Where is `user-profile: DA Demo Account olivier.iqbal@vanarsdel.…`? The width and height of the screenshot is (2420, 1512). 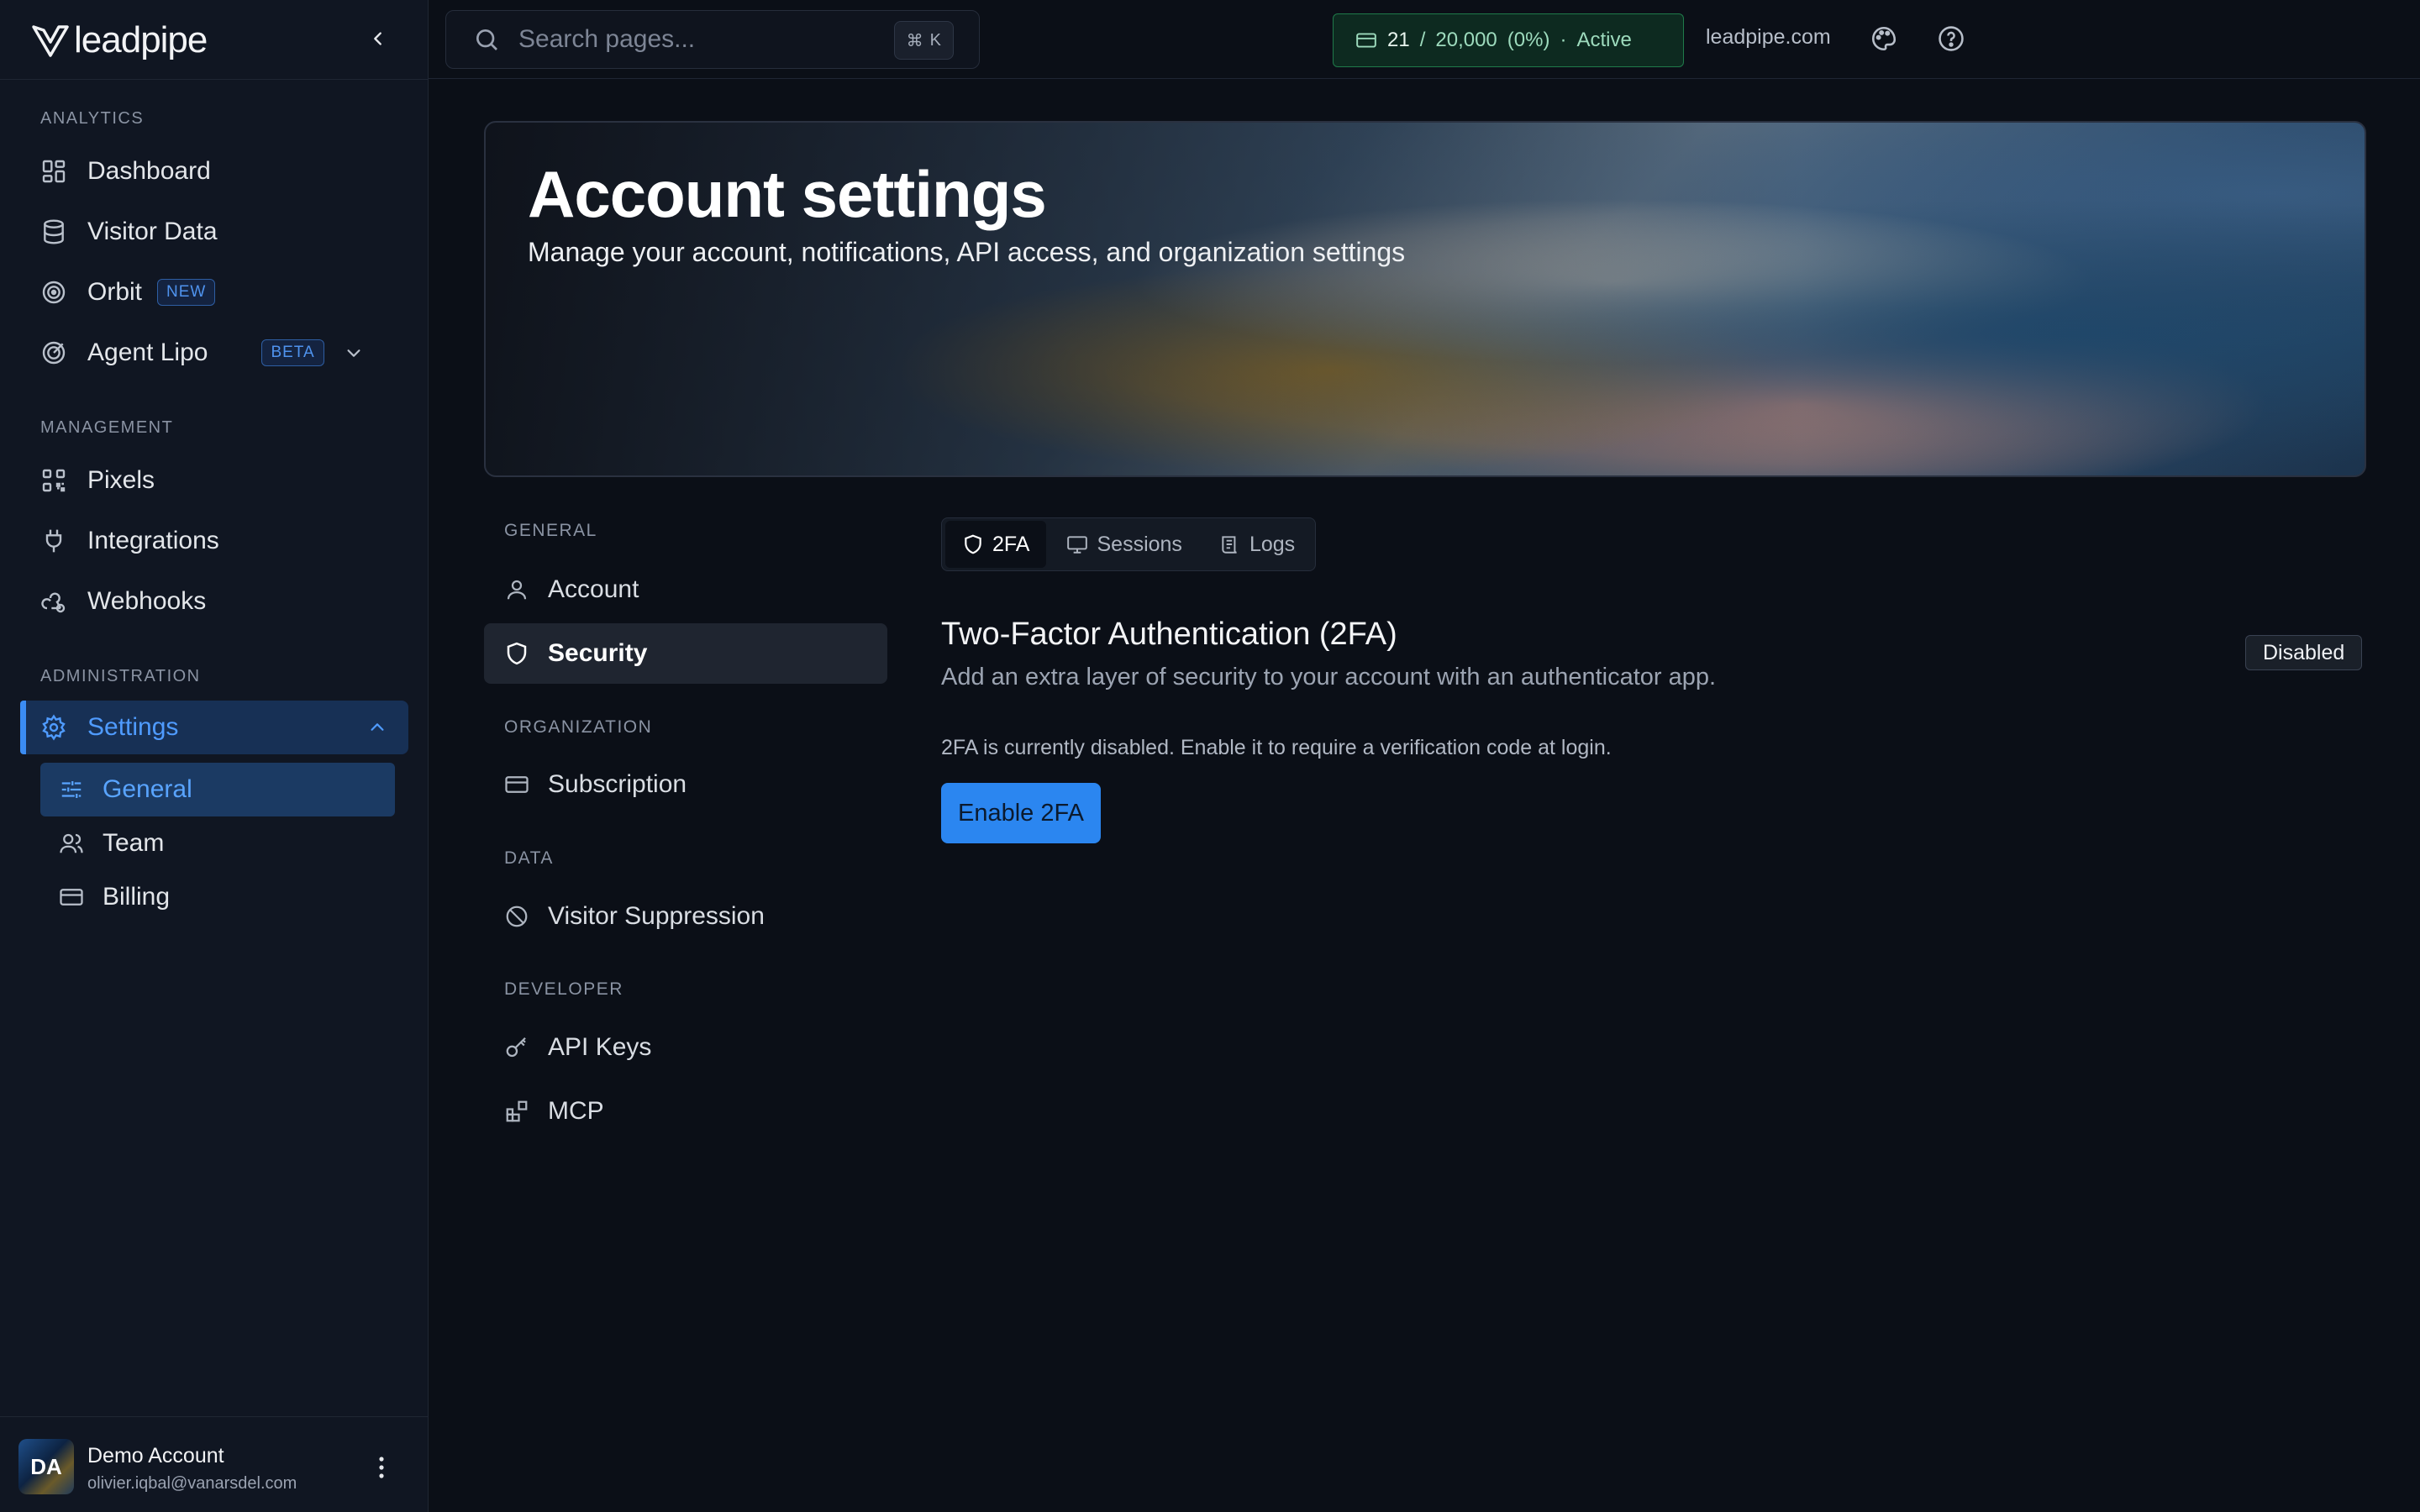
user-profile: DA Demo Account olivier.iqbal@vanarsdel.… is located at coordinates (214, 1464).